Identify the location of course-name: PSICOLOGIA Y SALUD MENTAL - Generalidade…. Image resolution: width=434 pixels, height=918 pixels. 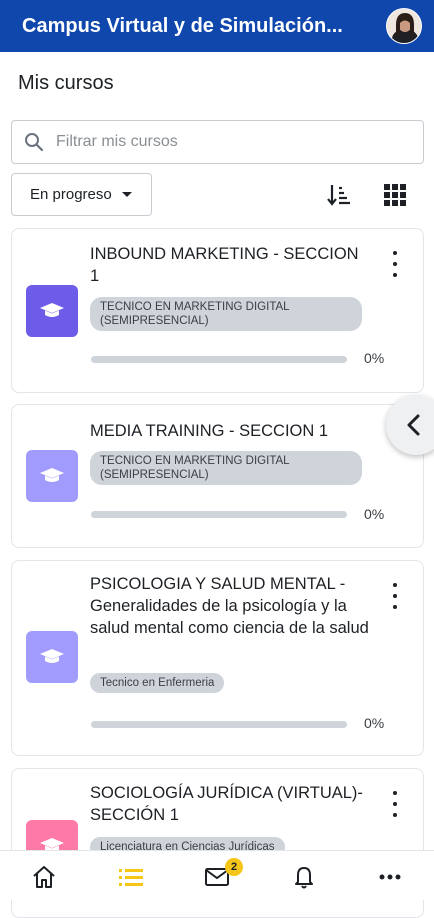
(230, 606).